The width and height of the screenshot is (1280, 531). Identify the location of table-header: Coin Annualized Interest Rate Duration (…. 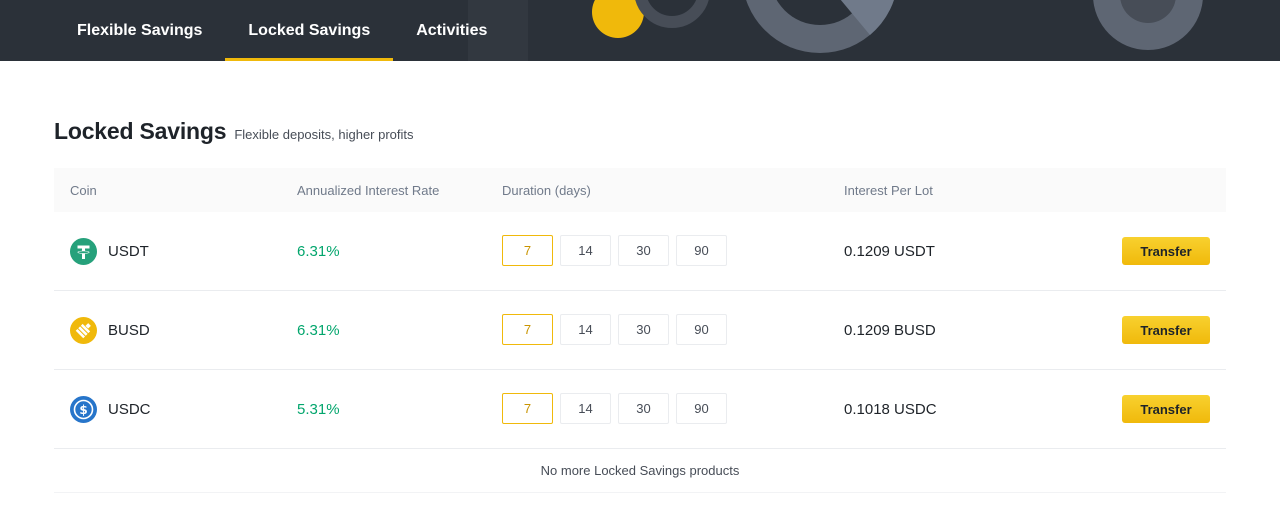
(640, 190).